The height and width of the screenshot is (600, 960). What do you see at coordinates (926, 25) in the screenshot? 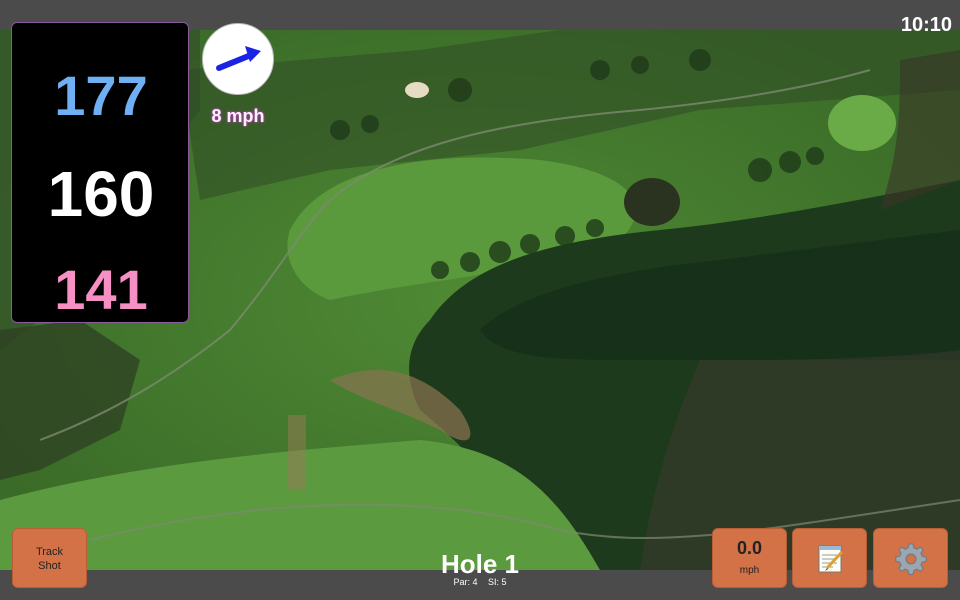
I see `status-time: 10:10` at bounding box center [926, 25].